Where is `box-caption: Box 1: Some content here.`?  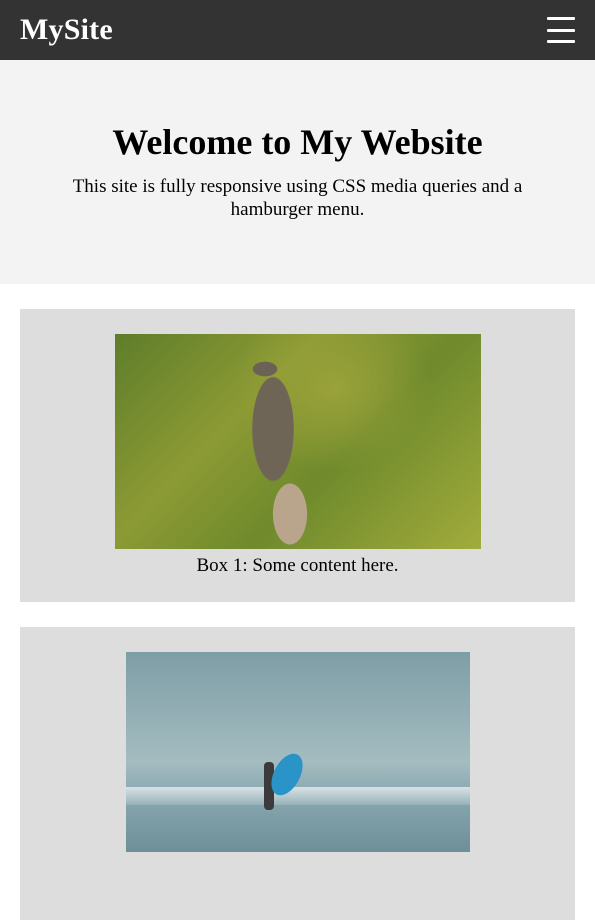 box-caption: Box 1: Some content here. is located at coordinates (297, 565).